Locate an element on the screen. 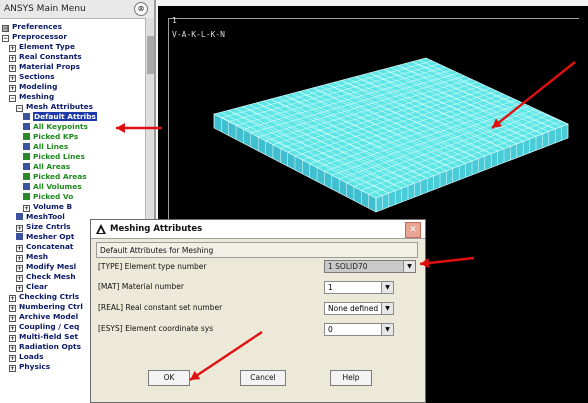 The height and width of the screenshot is (403, 588). menu-item: + Real Constants is located at coordinates (77, 57).